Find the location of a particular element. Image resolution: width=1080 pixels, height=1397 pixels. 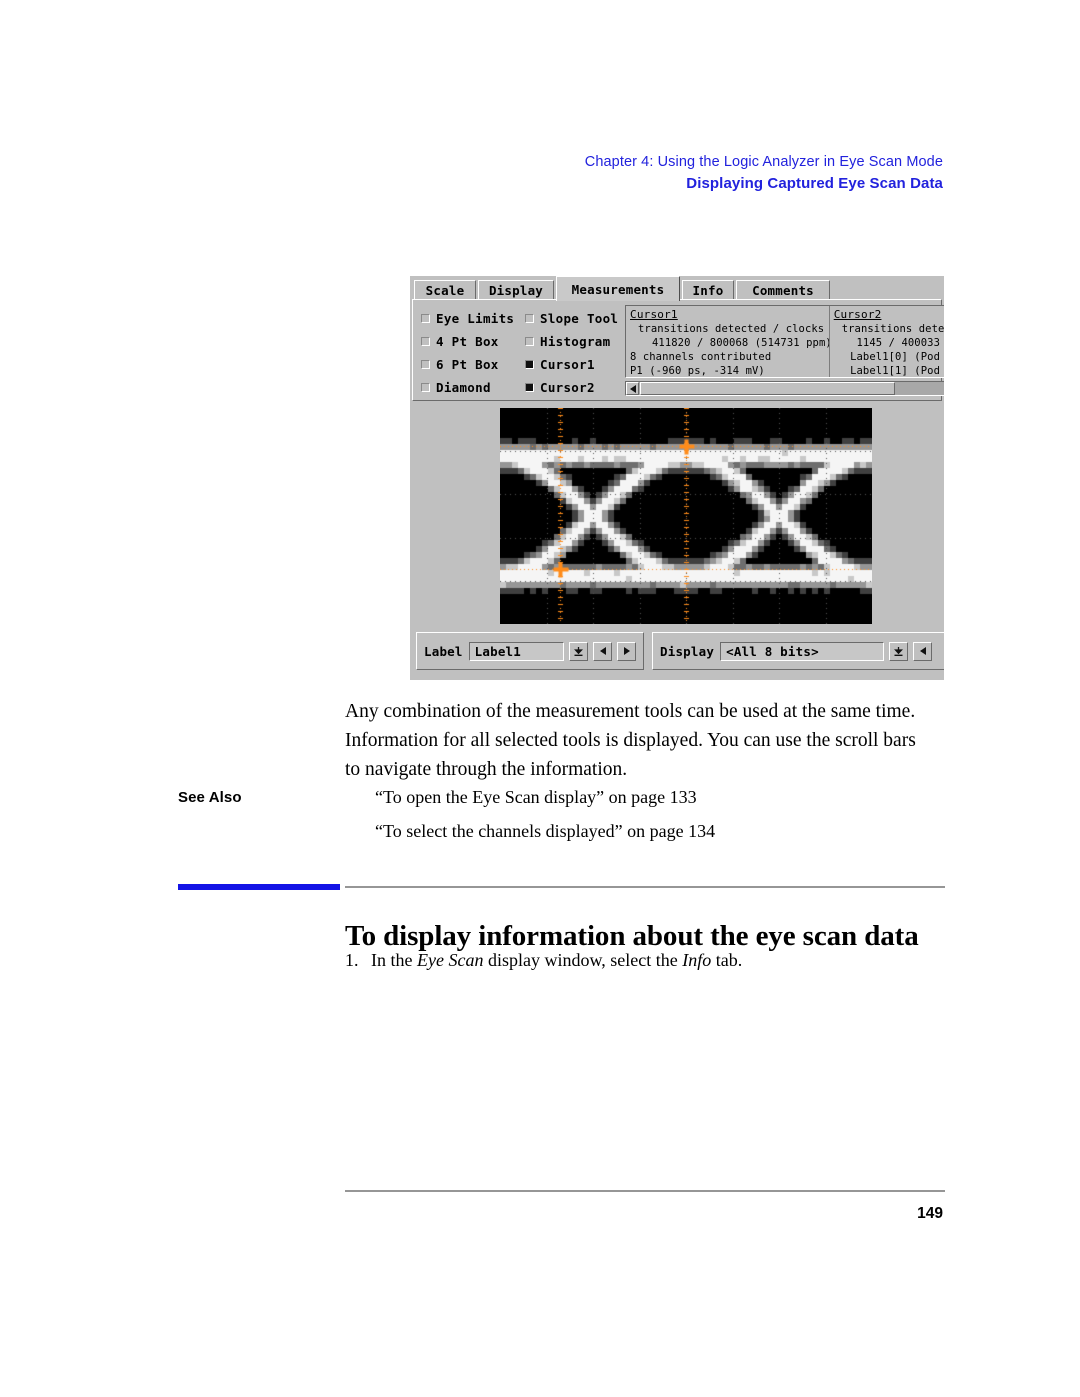

tab-measurements: Measurements is located at coordinates (618, 288).